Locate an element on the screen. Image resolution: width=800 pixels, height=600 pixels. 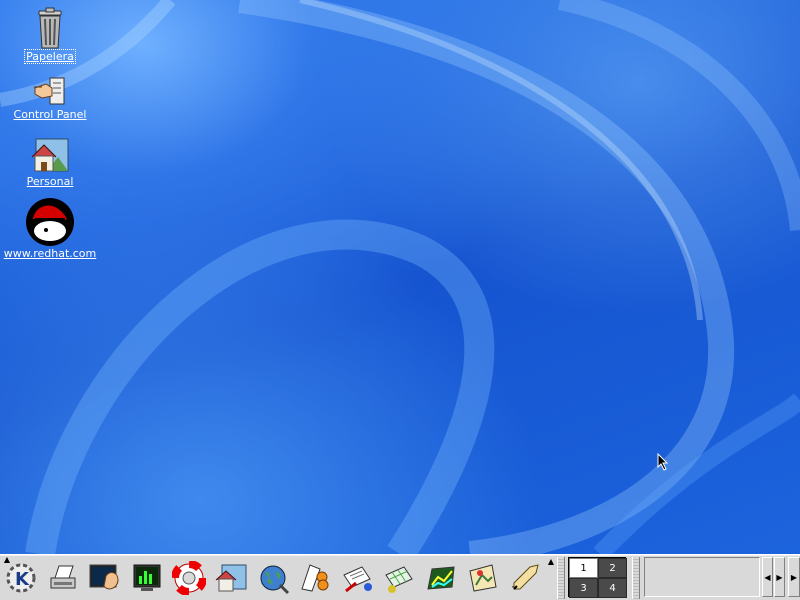
launcher-document is located at coordinates (357, 578).